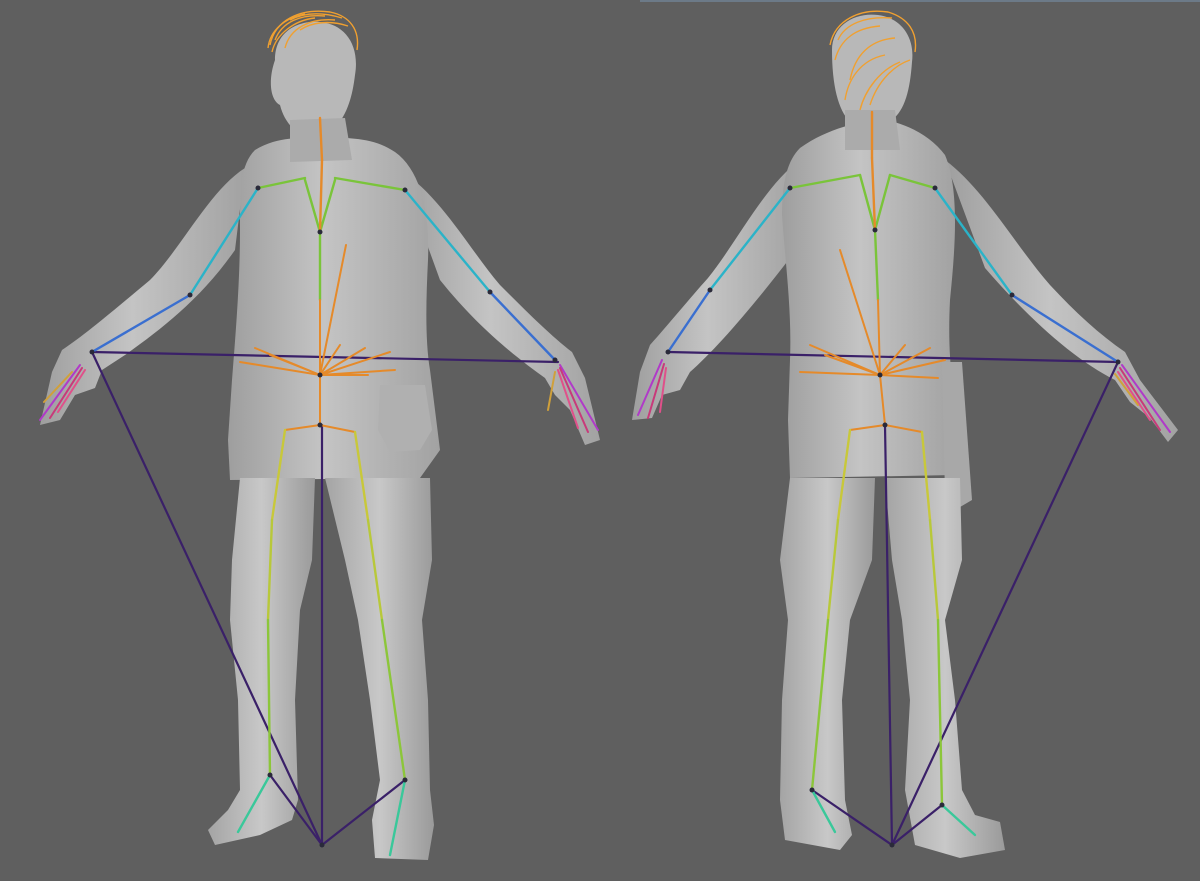 This screenshot has width=1200, height=881. What do you see at coordinates (1061, 301) in the screenshot?
I see `back-right-arm` at bounding box center [1061, 301].